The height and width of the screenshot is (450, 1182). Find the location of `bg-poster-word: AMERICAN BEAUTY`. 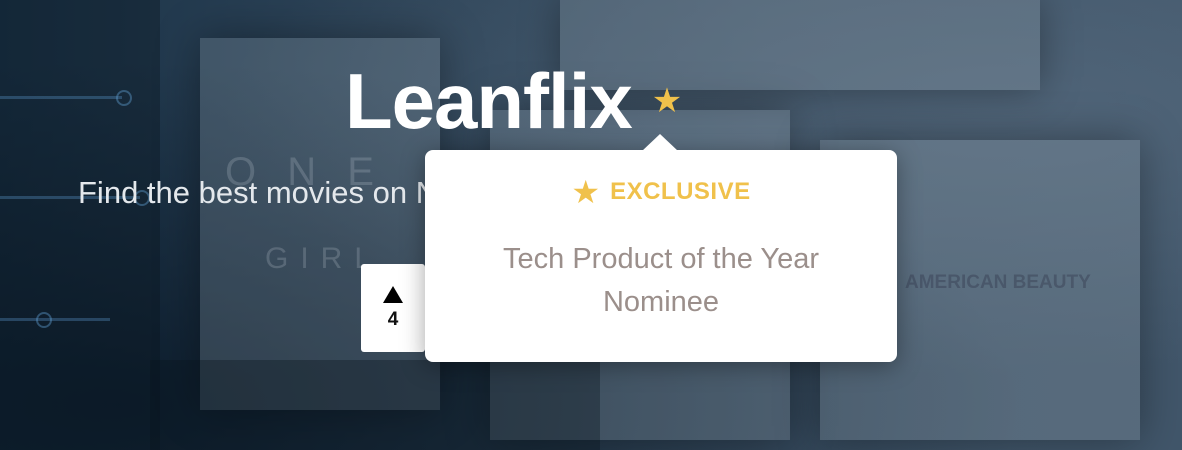

bg-poster-word: AMERICAN BEAUTY is located at coordinates (998, 282).